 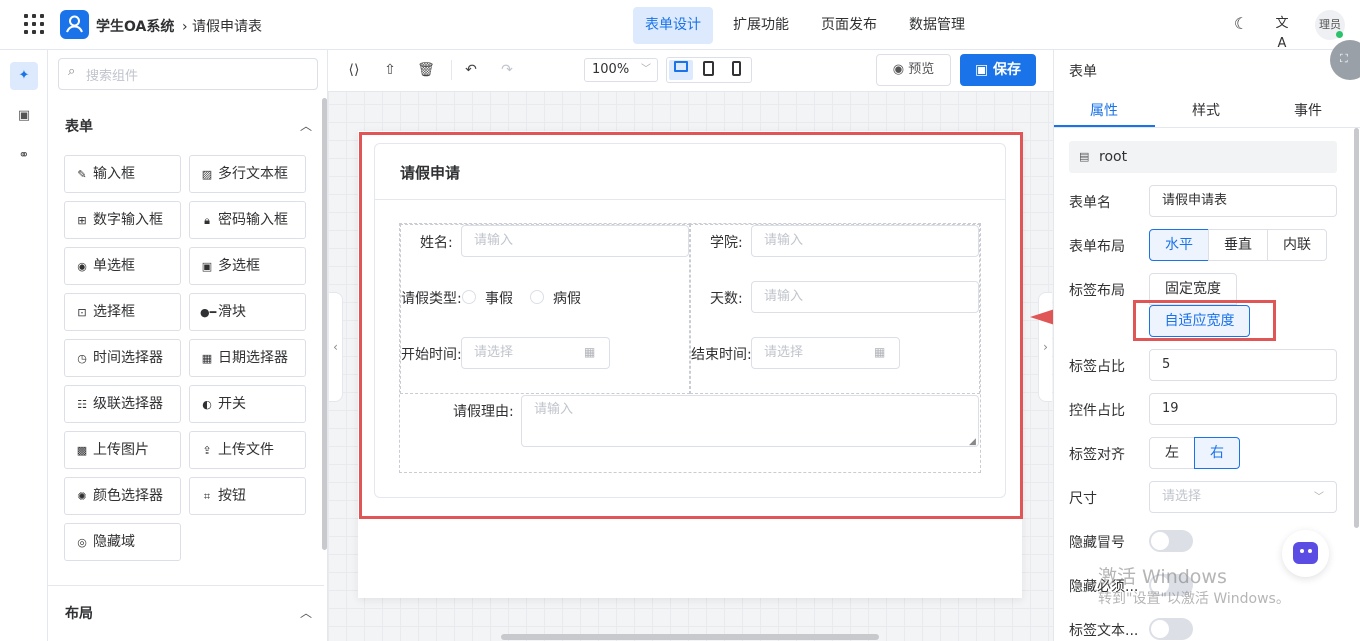 What do you see at coordinates (621, 70) in the screenshot?
I see `zoom-select: 100% ﹀` at bounding box center [621, 70].